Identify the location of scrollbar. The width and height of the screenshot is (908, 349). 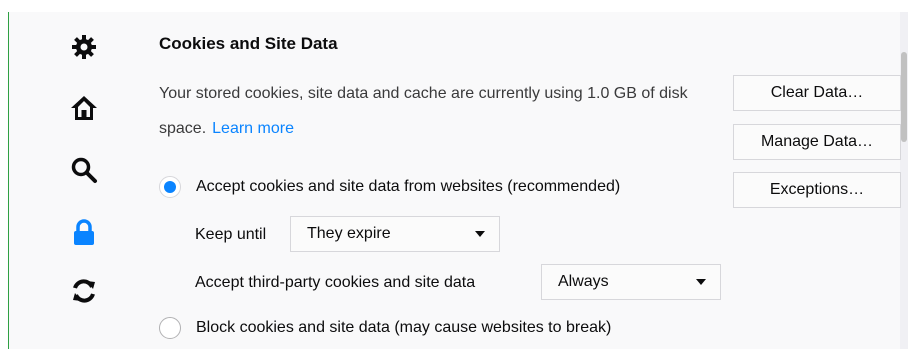
(904, 180).